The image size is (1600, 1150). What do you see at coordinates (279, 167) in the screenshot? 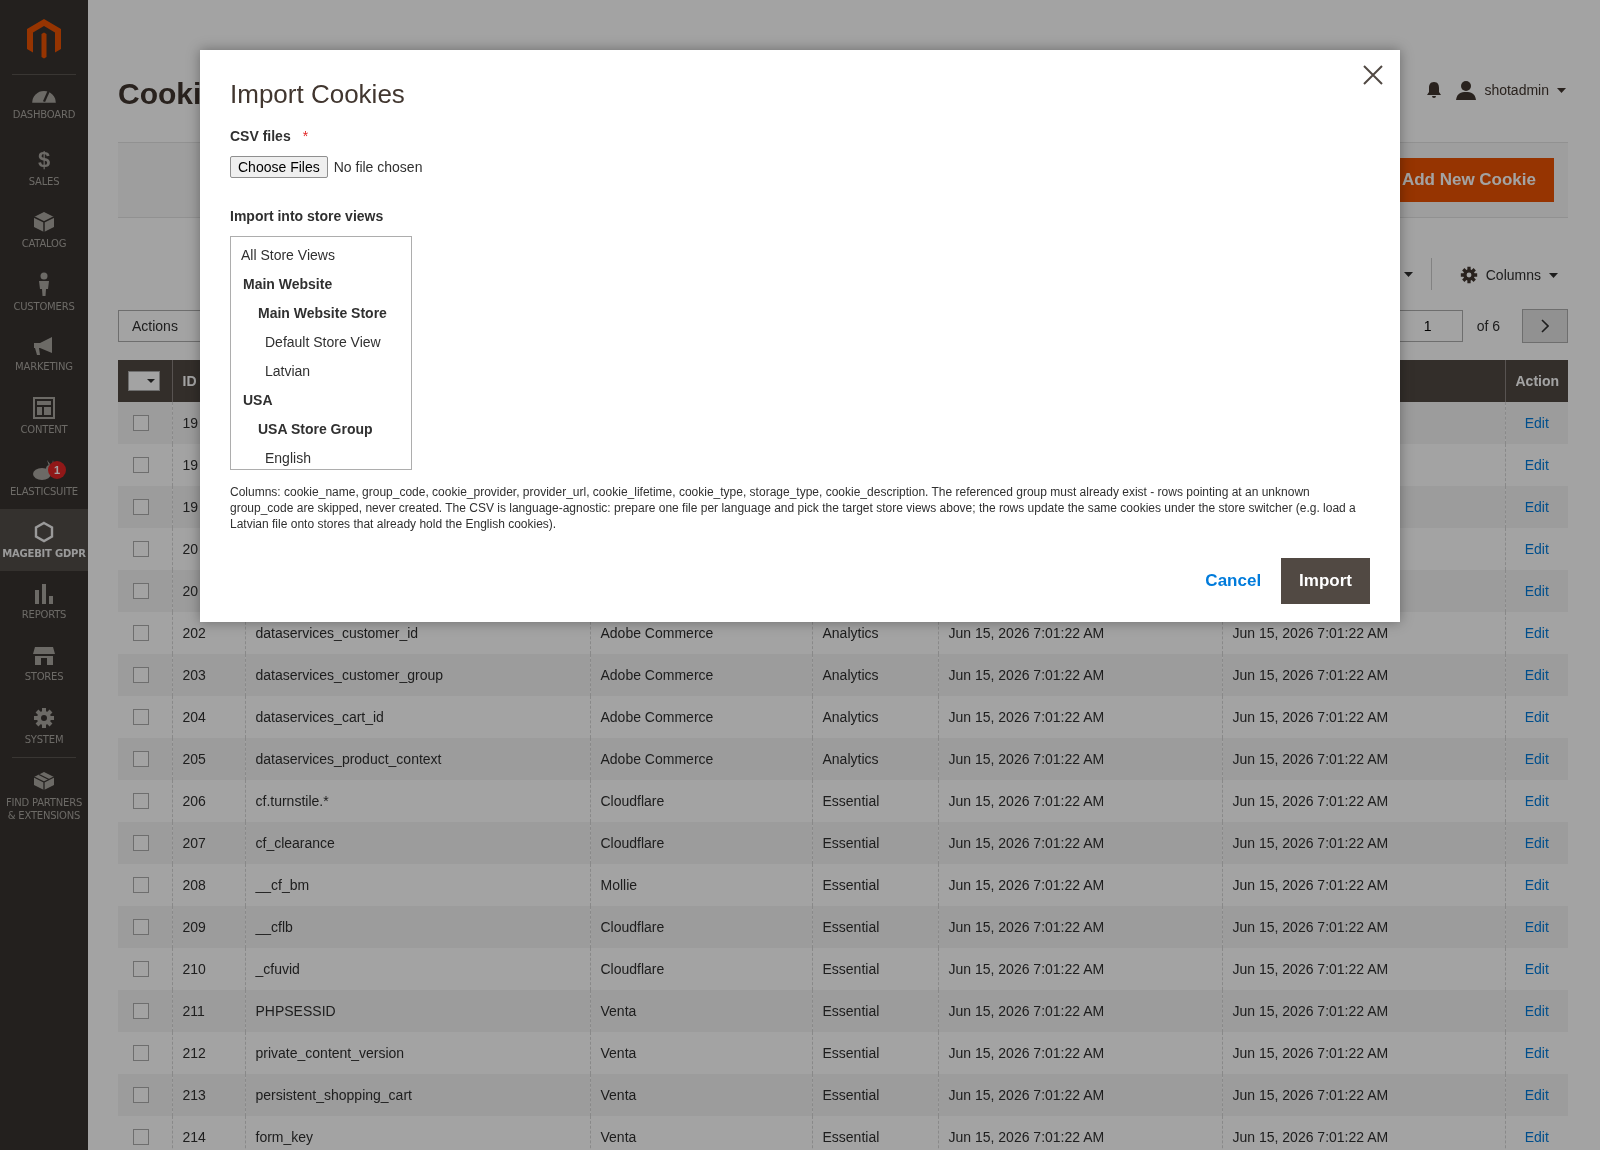
I see `choose-files-button: Choose Files` at bounding box center [279, 167].